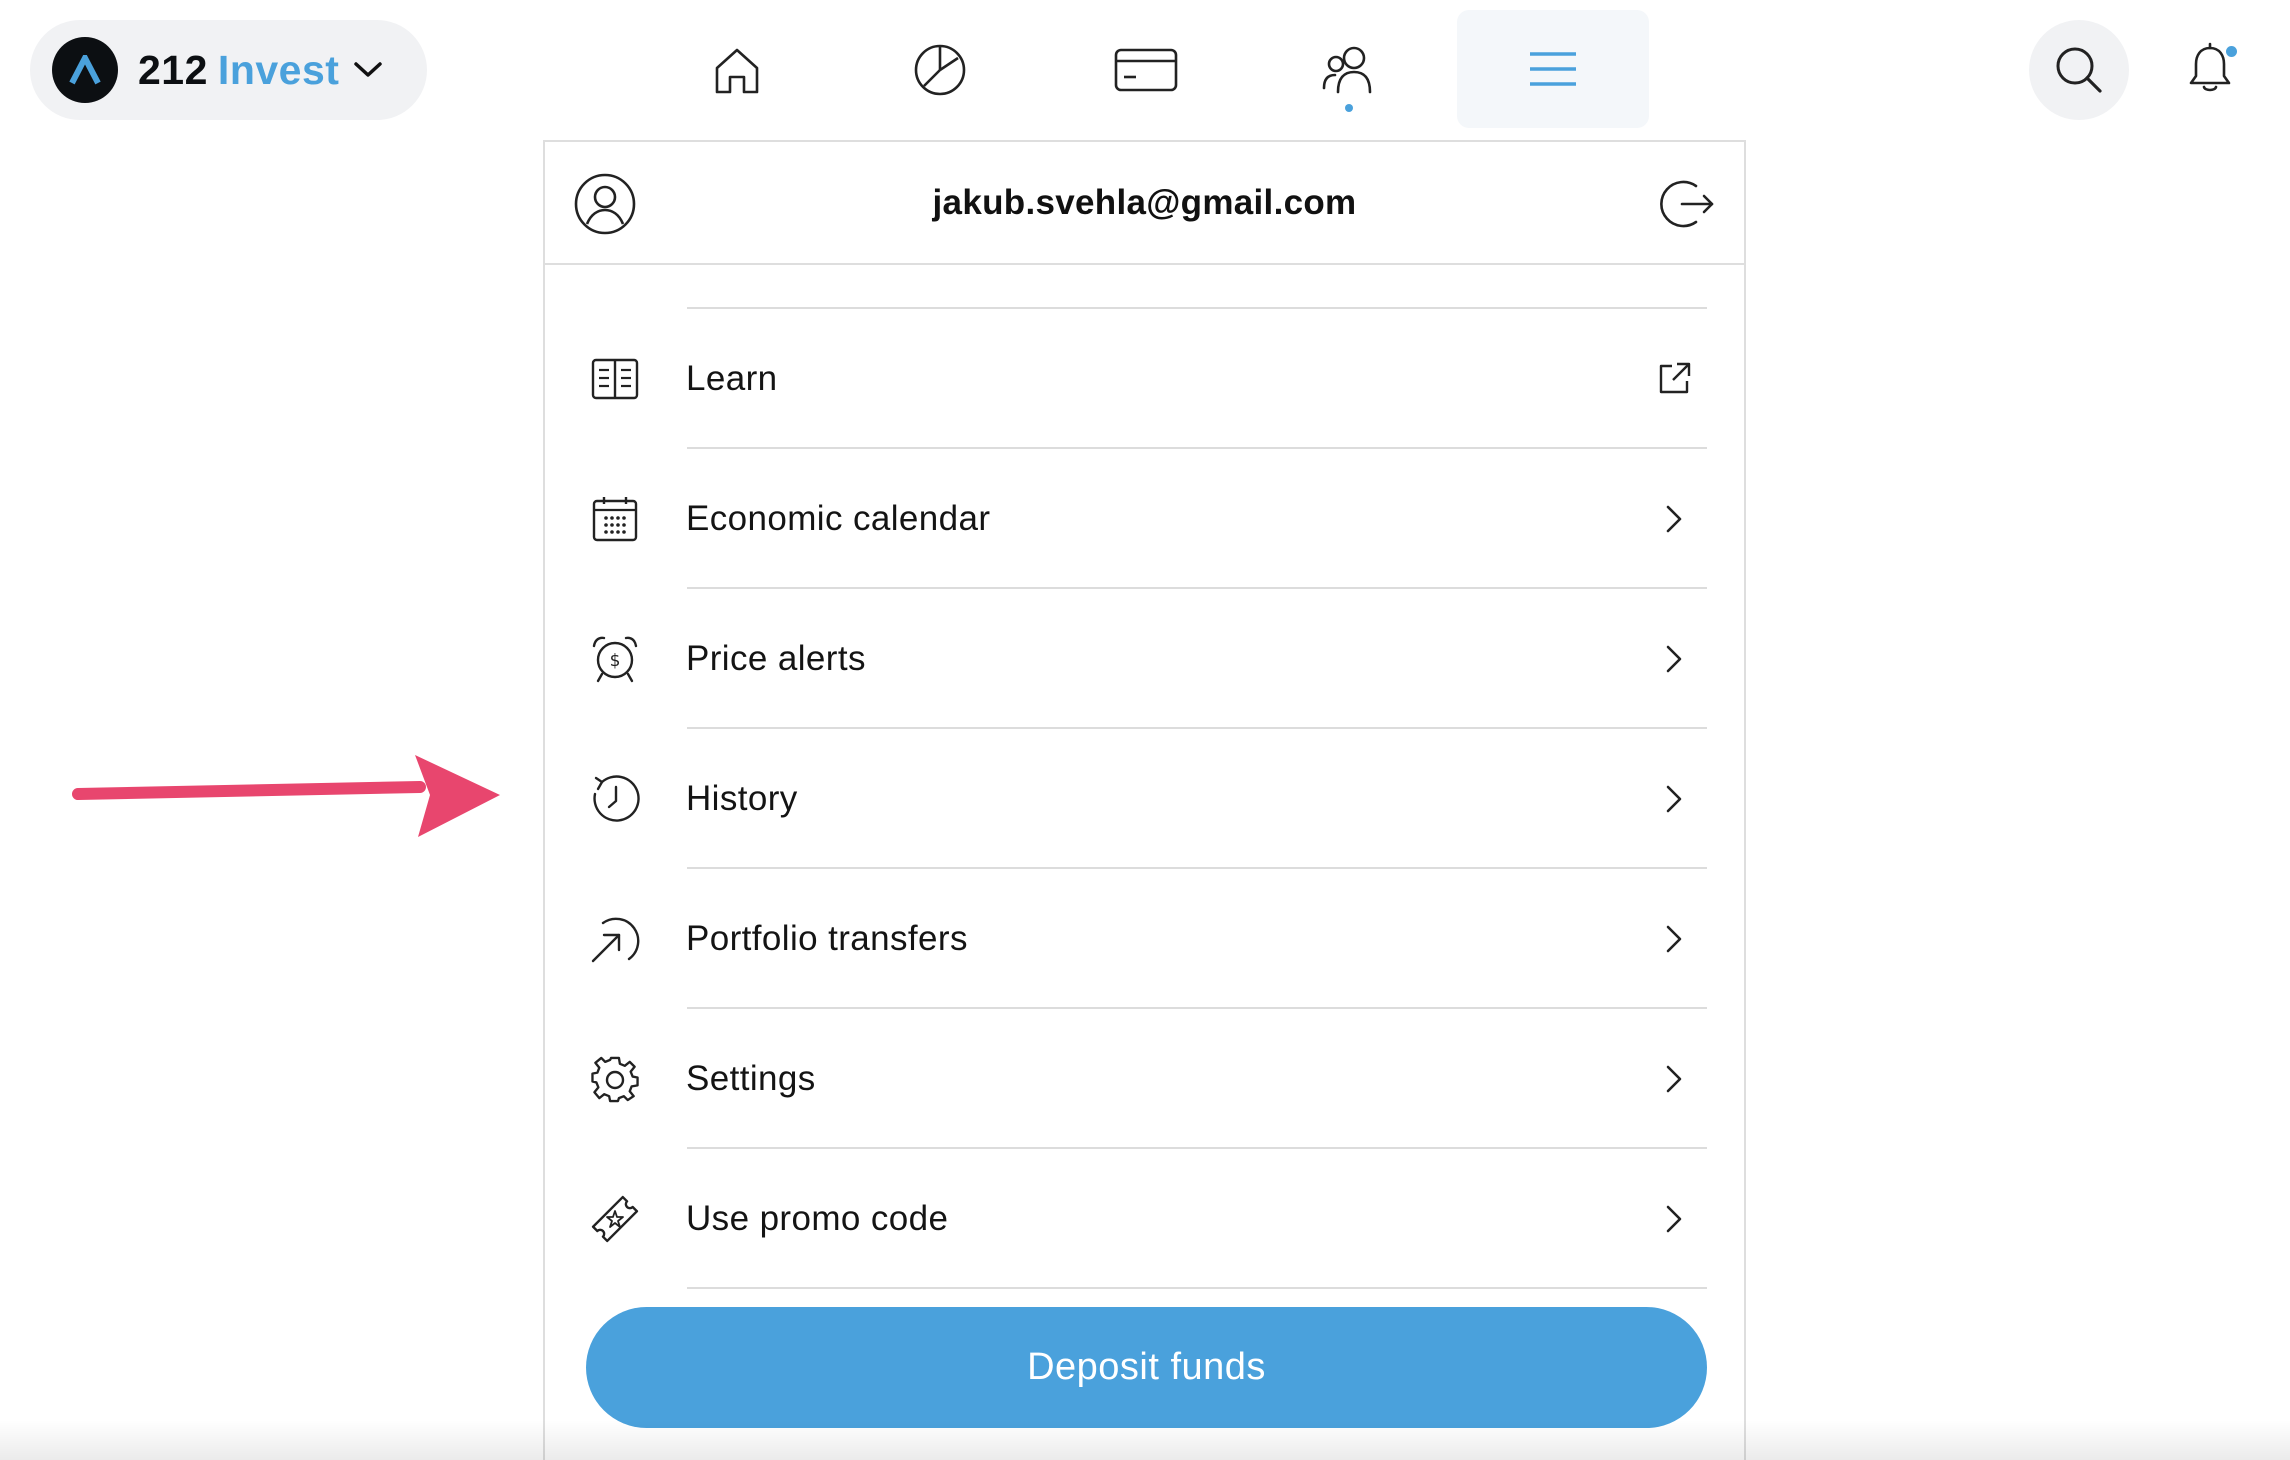  Describe the element at coordinates (615, 519) in the screenshot. I see `calendar-icon` at that location.